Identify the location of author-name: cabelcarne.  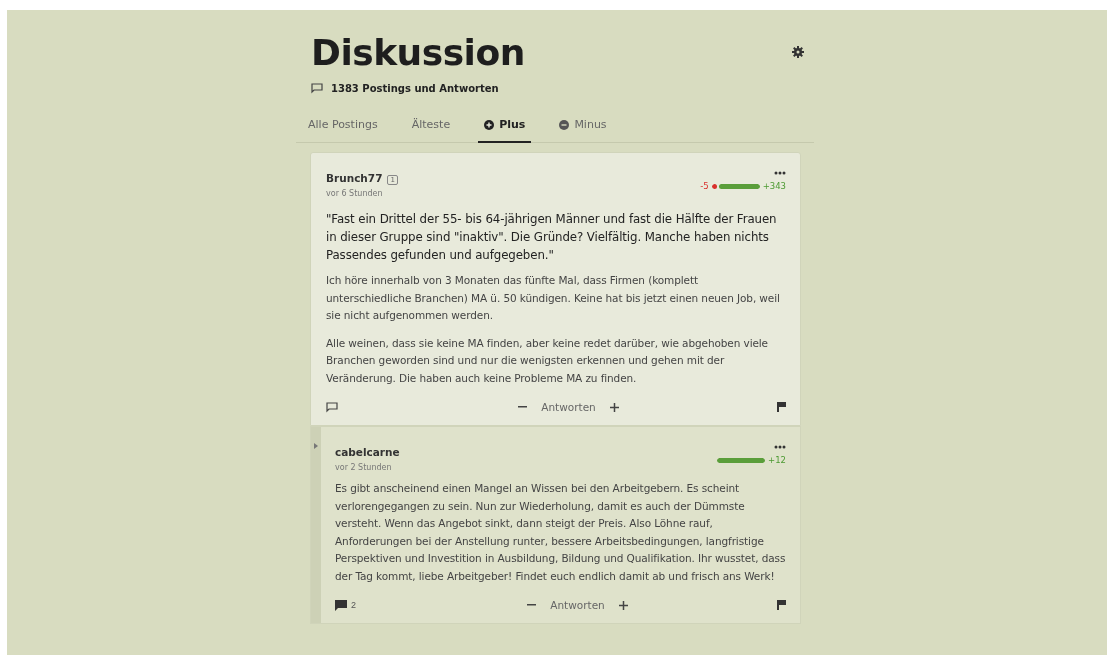
(367, 452).